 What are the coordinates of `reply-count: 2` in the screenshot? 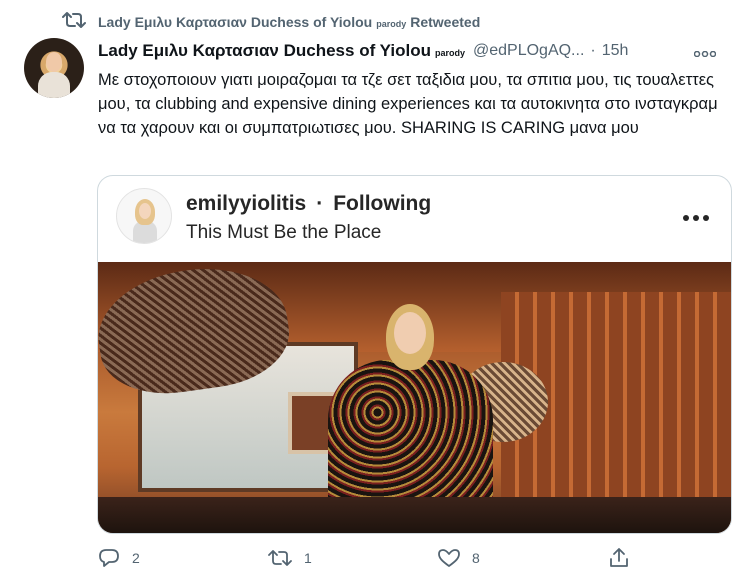 It's located at (136, 558).